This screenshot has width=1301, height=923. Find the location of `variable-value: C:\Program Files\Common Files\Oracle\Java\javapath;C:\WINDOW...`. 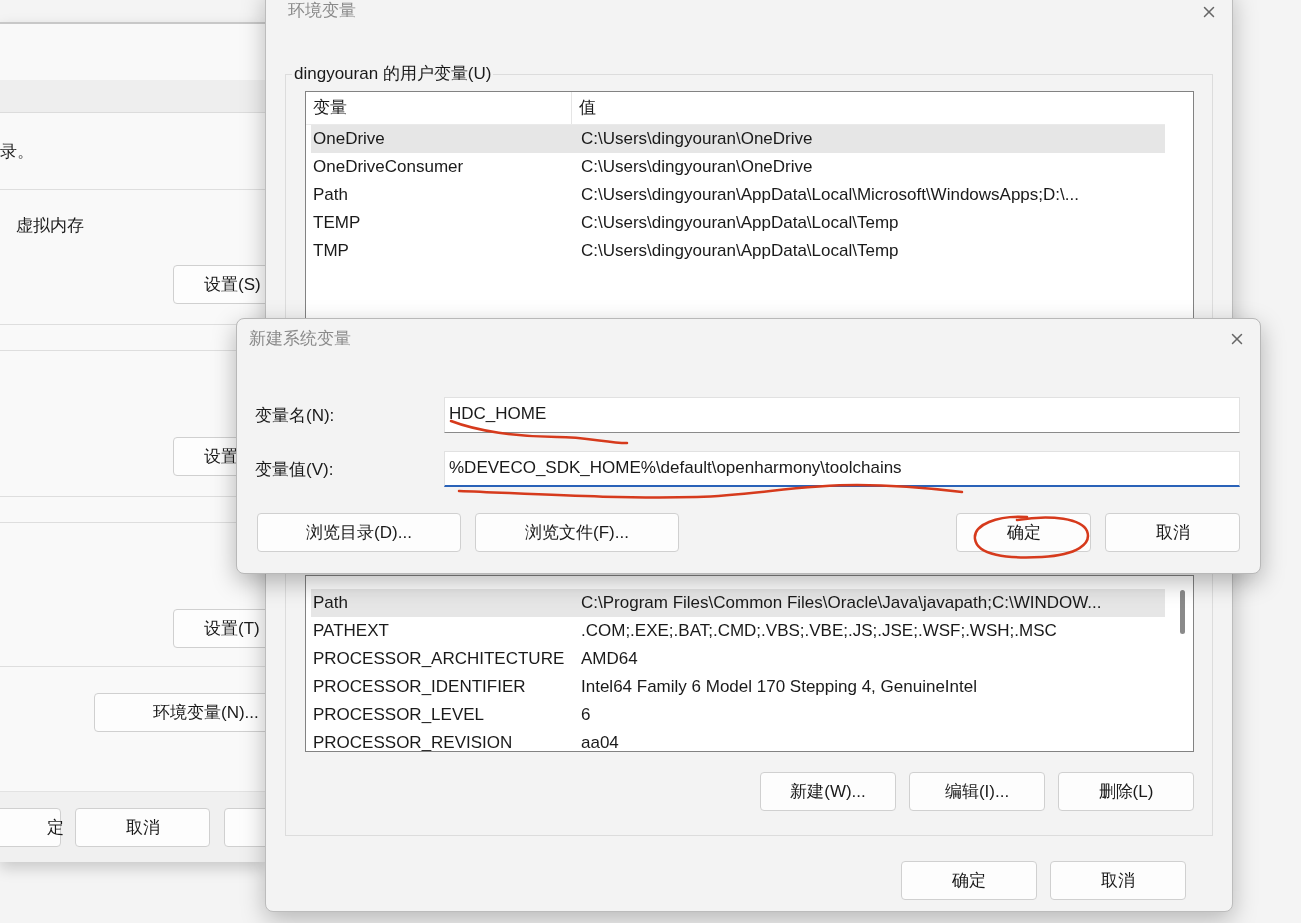

variable-value: C:\Program Files\Common Files\Oracle\Java\javapath;C:\WINDOW... is located at coordinates (841, 603).